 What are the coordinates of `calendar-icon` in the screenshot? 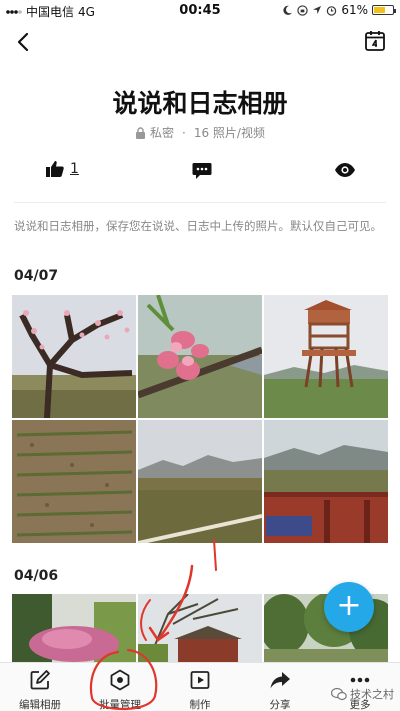 It's located at (375, 41).